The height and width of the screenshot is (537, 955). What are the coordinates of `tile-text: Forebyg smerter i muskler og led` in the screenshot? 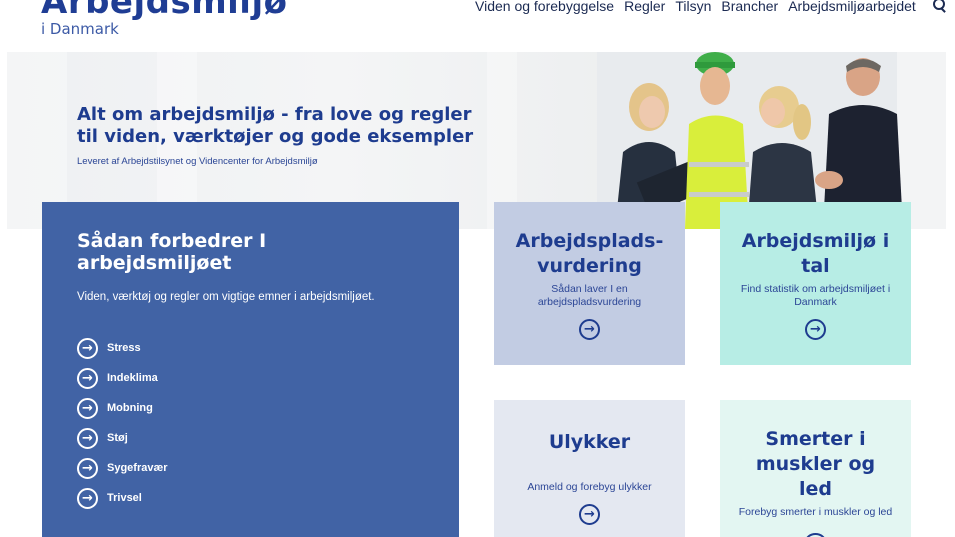 It's located at (815, 512).